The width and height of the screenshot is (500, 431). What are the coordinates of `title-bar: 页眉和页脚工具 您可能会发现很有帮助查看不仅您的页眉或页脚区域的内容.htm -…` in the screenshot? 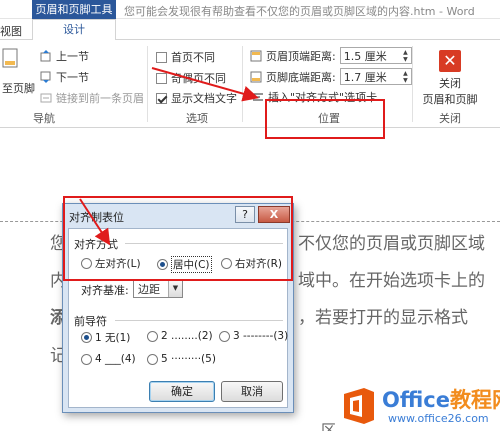 It's located at (250, 9).